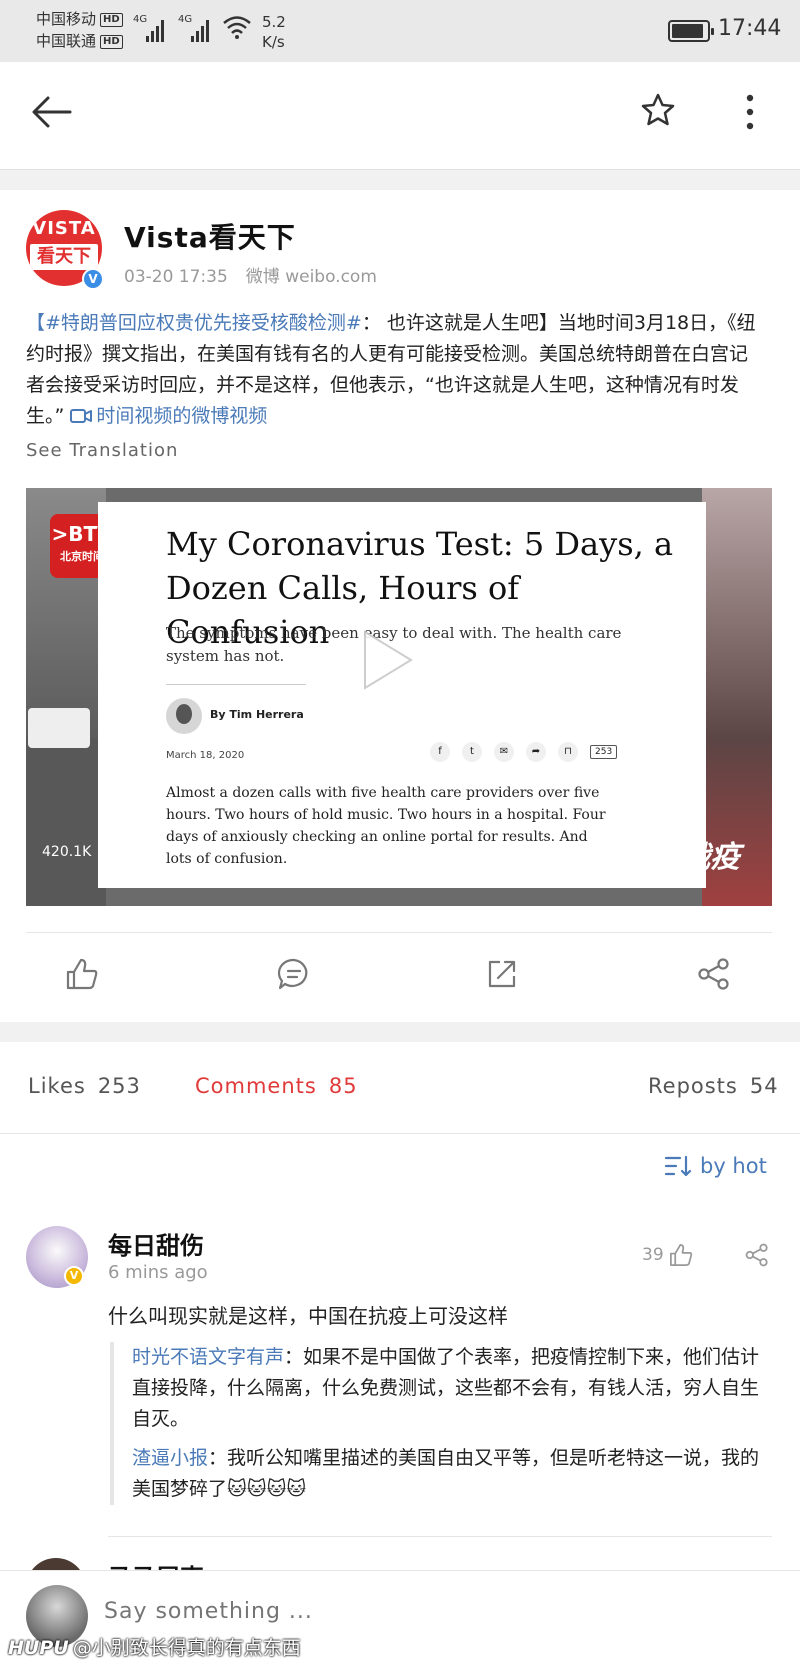 This screenshot has height=1662, width=800. I want to click on more-vertical-icon, so click(750, 112).